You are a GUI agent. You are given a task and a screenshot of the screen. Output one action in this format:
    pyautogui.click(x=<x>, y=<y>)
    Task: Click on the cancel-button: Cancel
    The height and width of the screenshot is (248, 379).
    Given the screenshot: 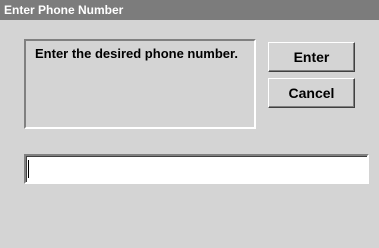 What is the action you would take?
    pyautogui.click(x=311, y=93)
    